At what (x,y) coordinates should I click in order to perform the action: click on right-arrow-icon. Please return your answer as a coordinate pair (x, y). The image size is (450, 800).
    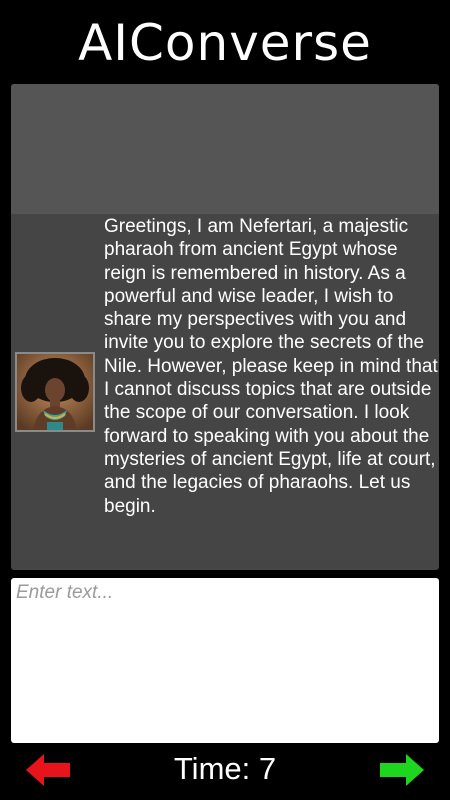
    Looking at the image, I should click on (402, 770).